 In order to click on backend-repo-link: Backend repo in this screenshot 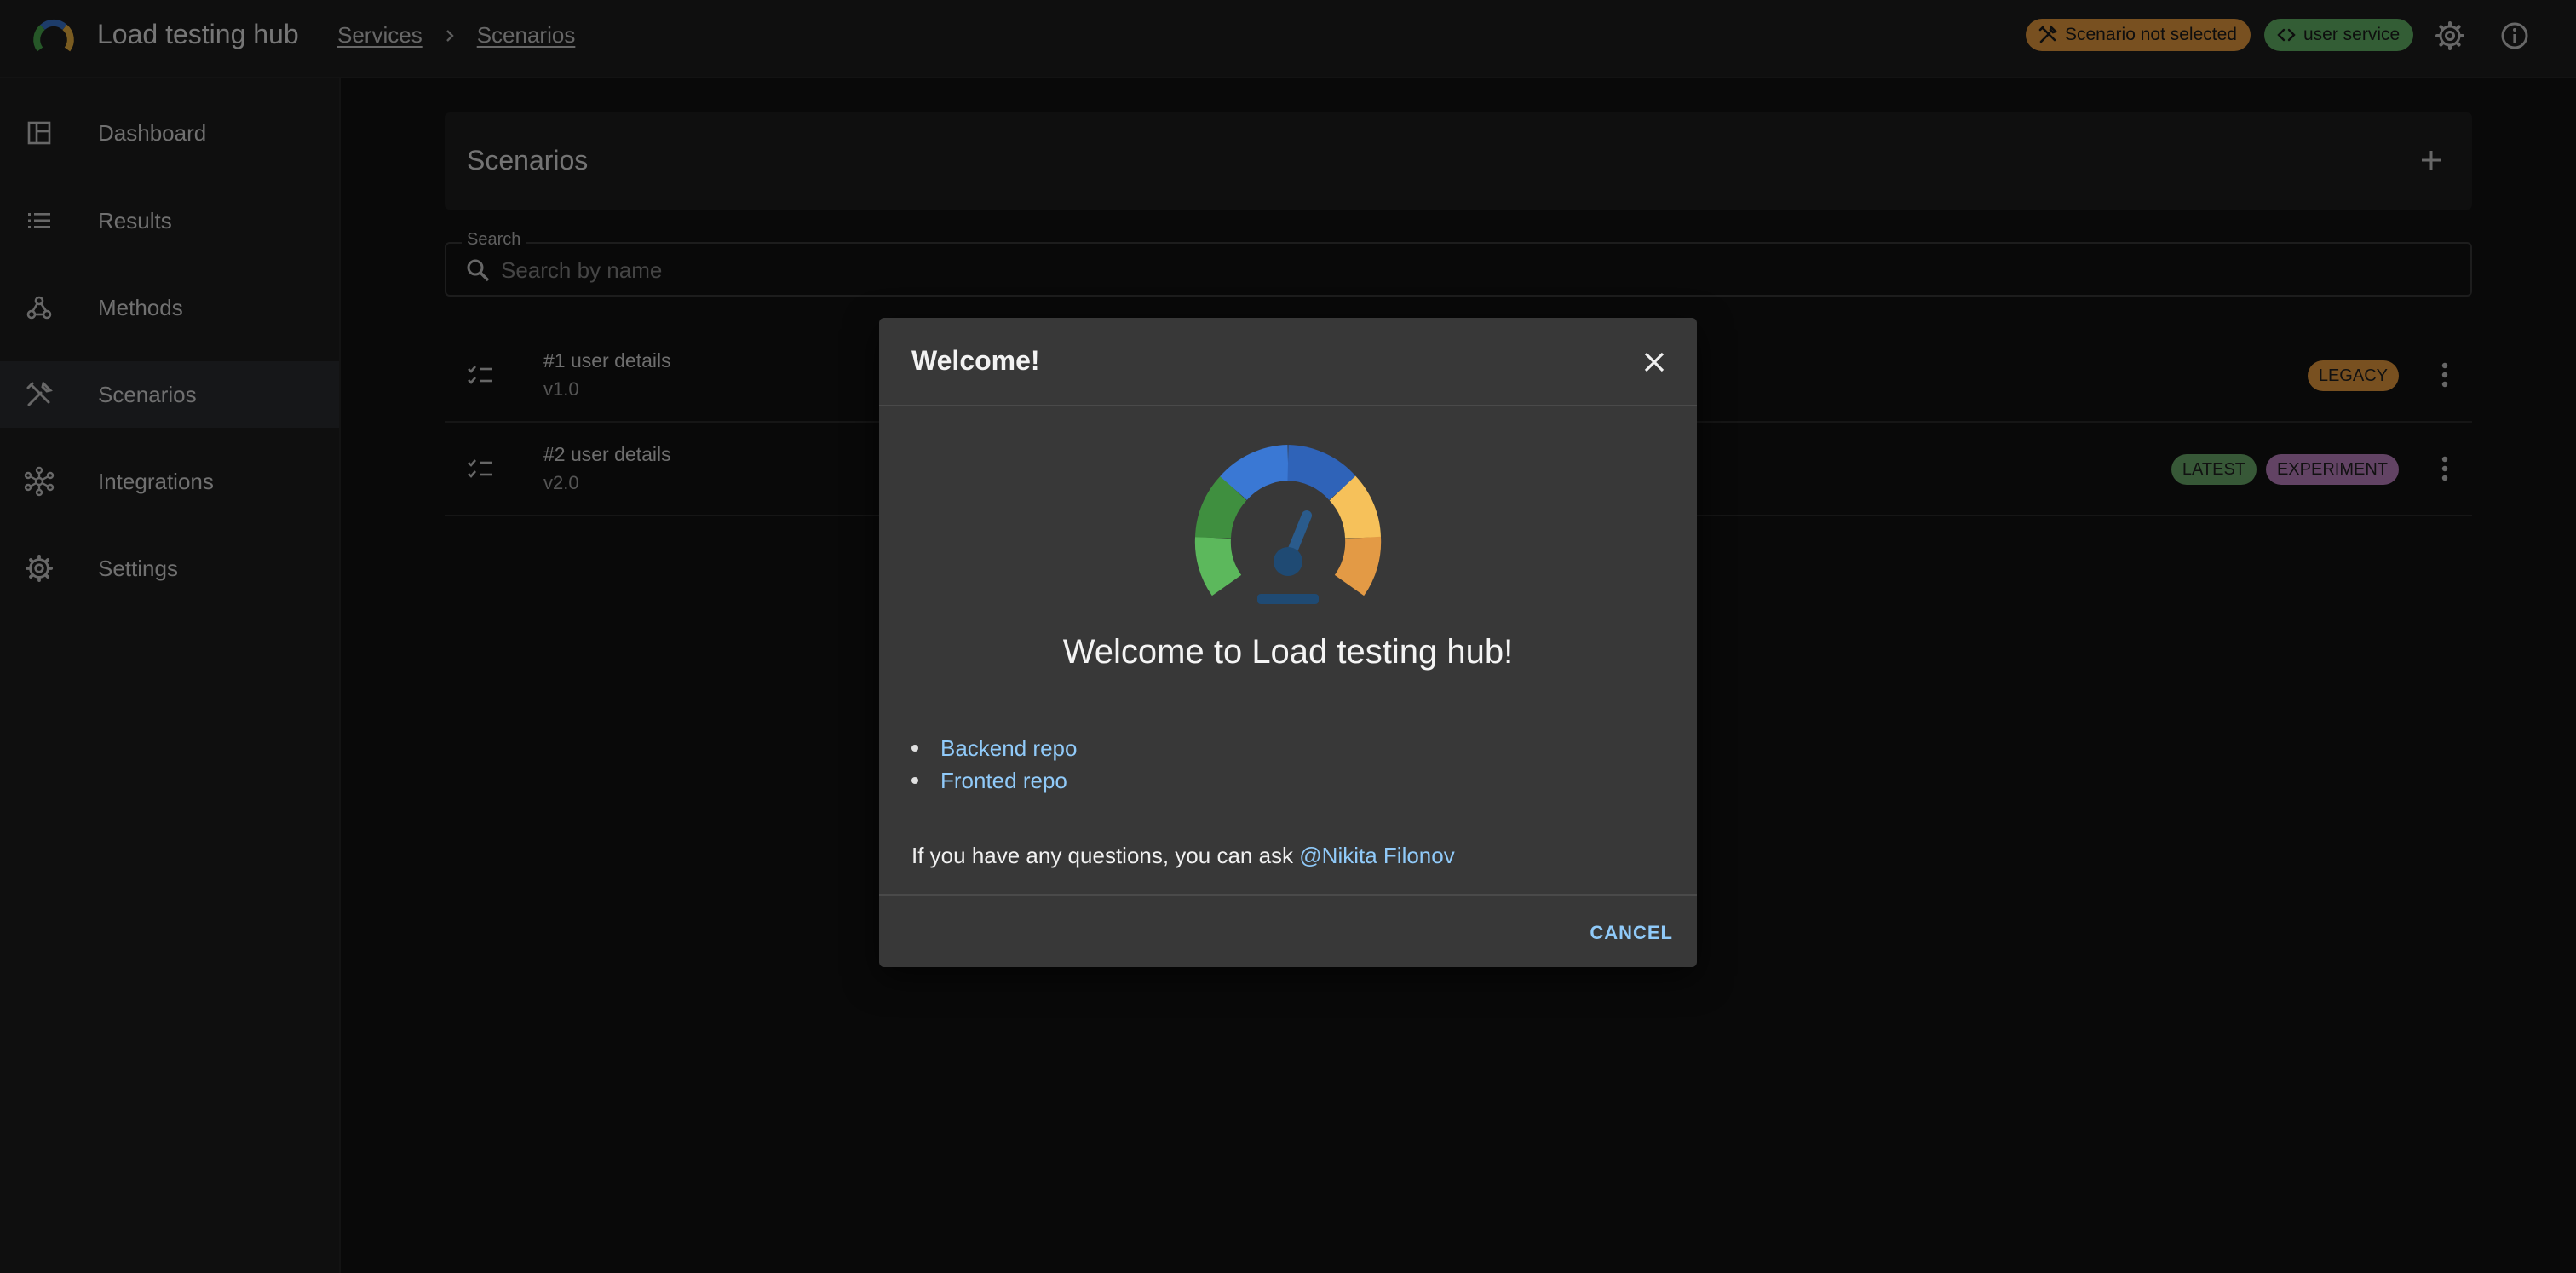, I will do `click(1009, 748)`.